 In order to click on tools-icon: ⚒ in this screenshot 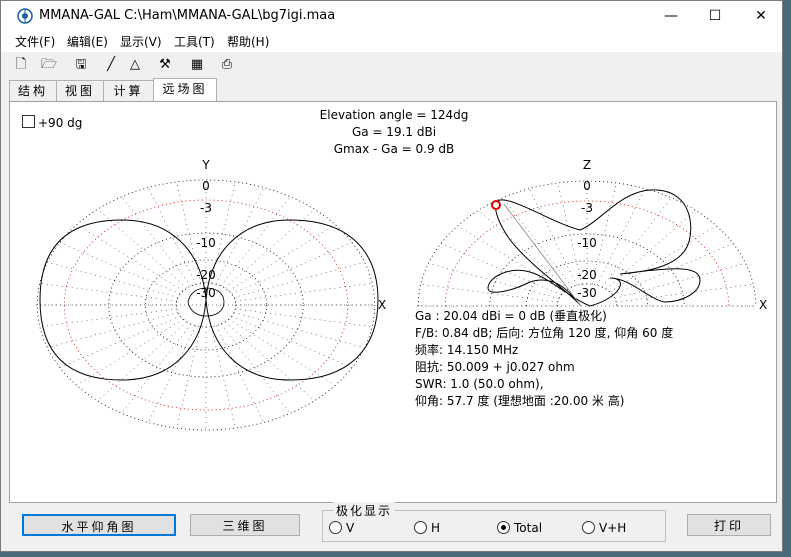, I will do `click(165, 65)`.